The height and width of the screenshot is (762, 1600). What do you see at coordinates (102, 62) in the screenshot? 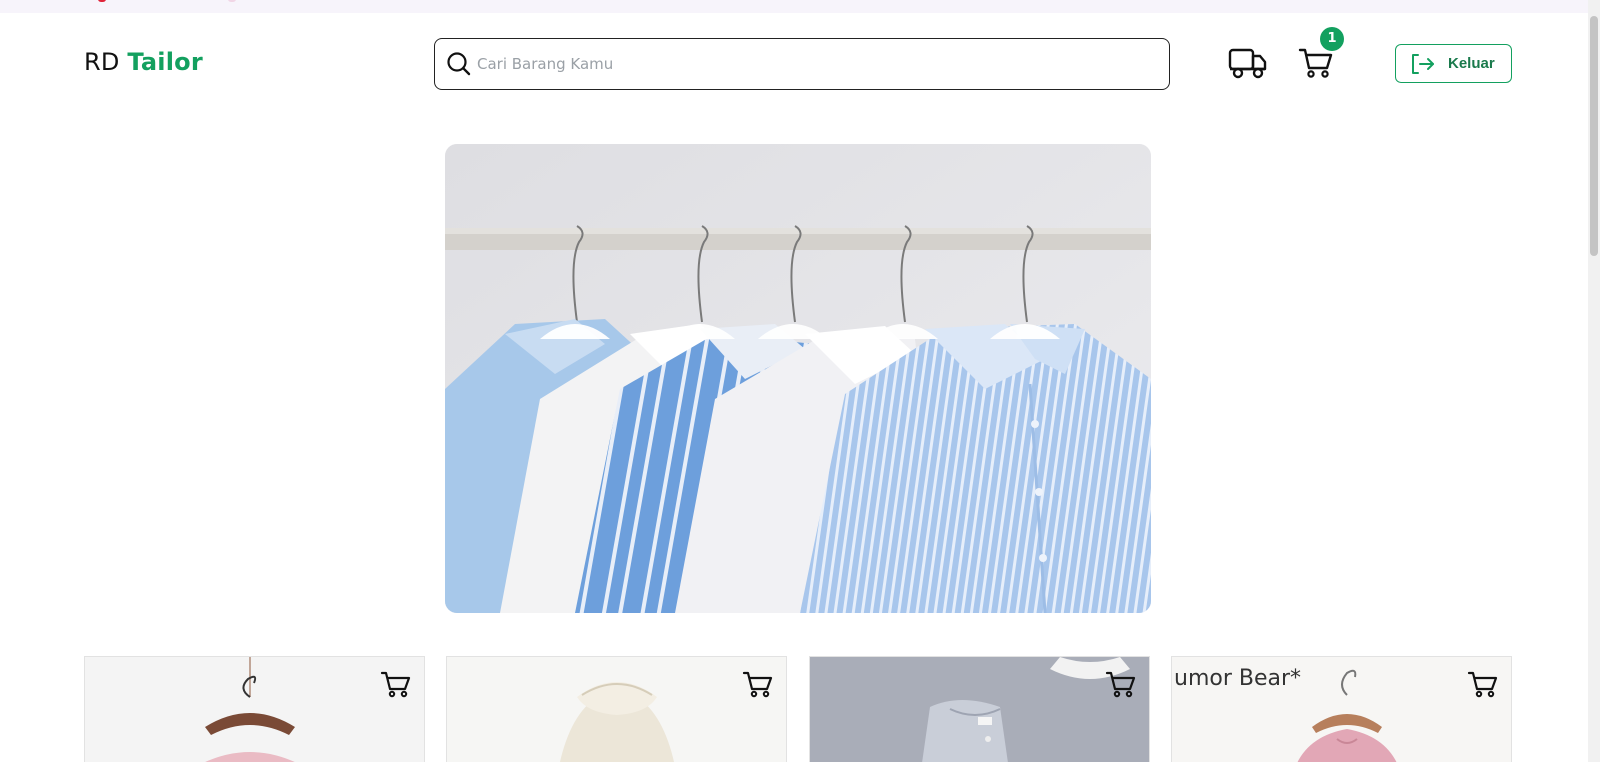
I see `brand-prefix: RD` at bounding box center [102, 62].